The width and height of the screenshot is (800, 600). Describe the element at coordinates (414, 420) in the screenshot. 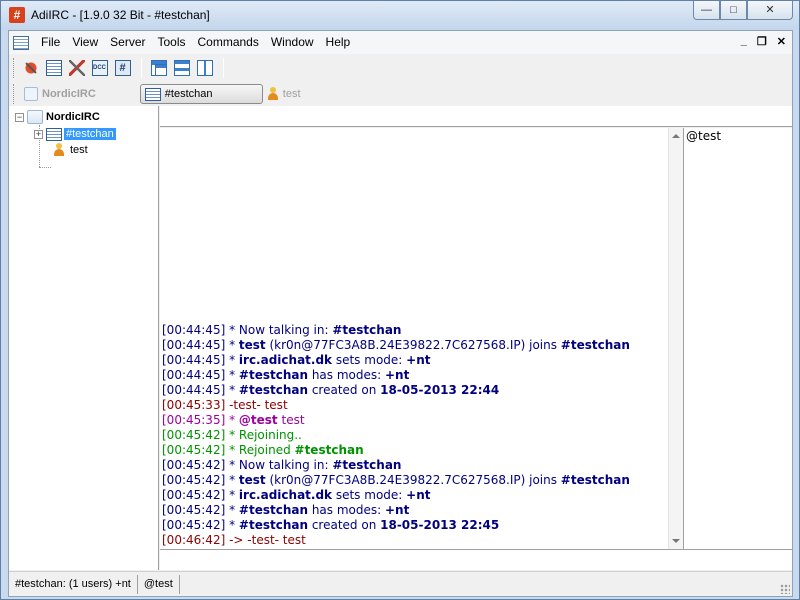

I see `chat-line: [00:45:35] * @test test` at that location.